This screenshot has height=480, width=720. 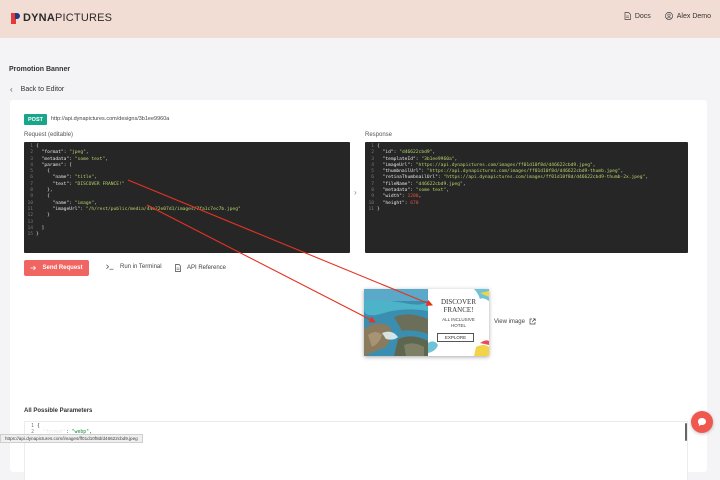 I want to click on vertical-scrollbar, so click(x=686, y=432).